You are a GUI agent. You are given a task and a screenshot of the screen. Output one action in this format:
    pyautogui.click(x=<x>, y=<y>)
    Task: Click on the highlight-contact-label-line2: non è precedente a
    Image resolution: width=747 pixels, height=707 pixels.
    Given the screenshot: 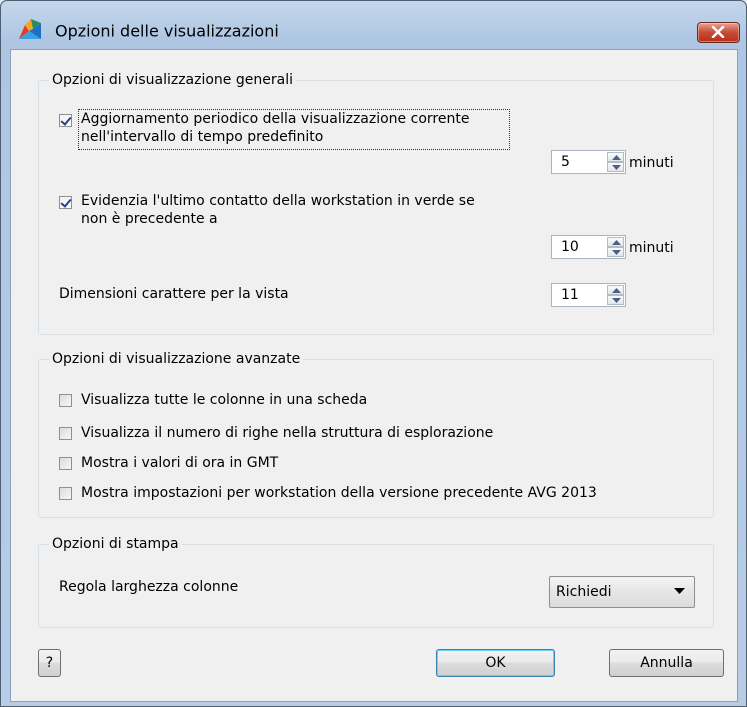 What is the action you would take?
    pyautogui.click(x=149, y=219)
    